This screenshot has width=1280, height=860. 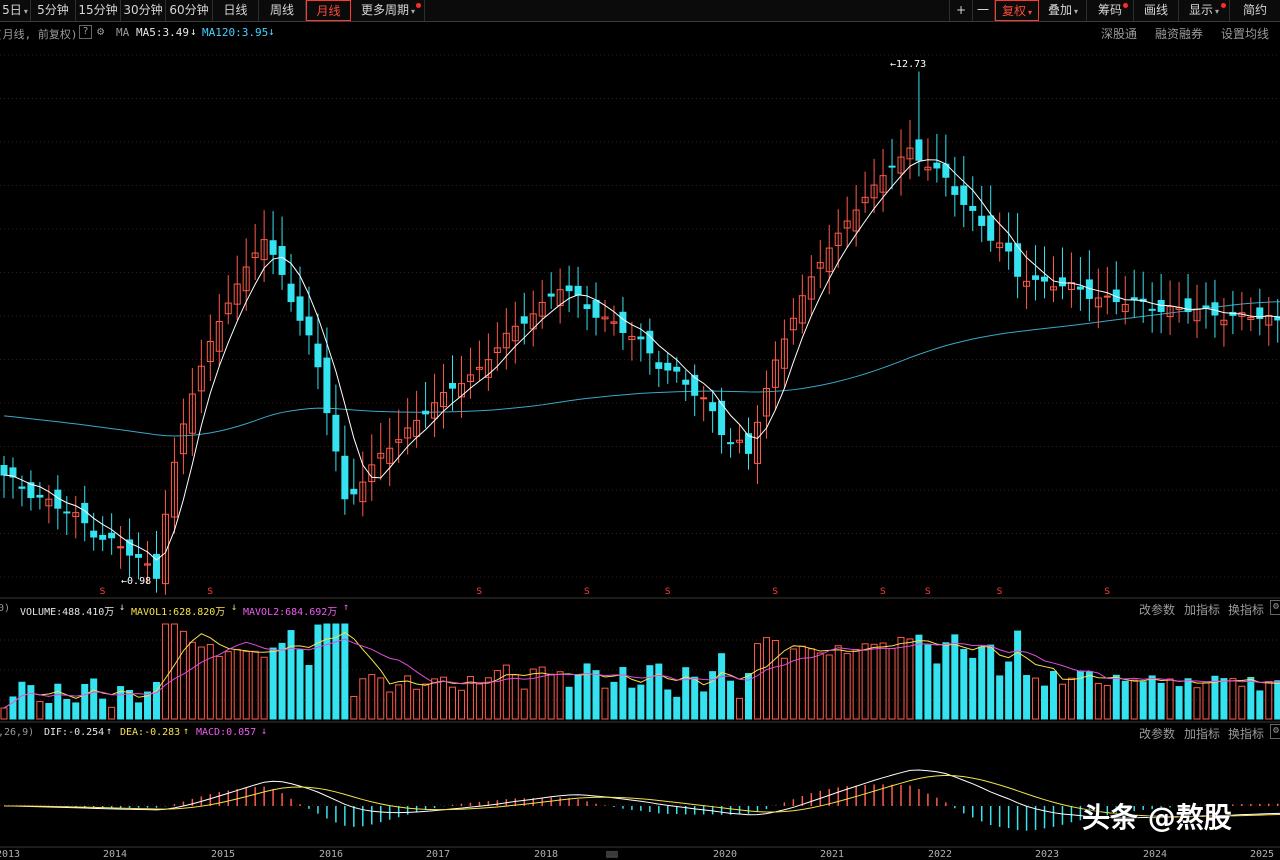 I want to click on watermark: 头条 @熬股, so click(x=1157, y=817).